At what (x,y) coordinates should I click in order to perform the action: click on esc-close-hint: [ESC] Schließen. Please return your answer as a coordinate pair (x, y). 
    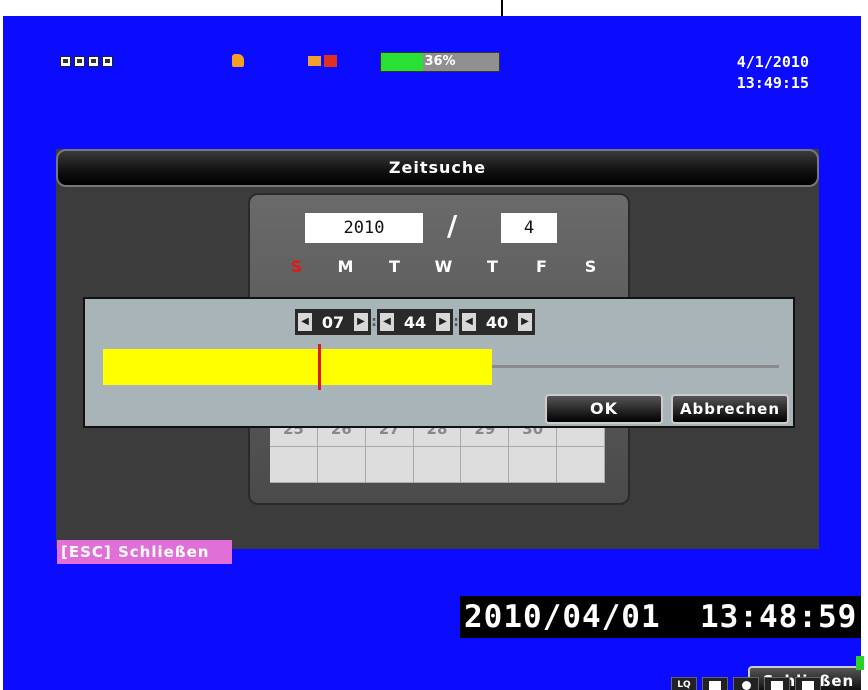
    Looking at the image, I should click on (144, 552).